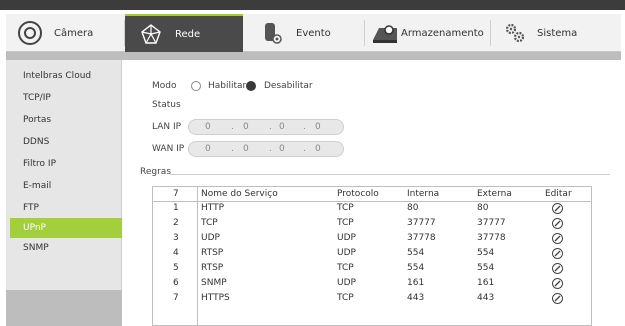 The height and width of the screenshot is (326, 625). I want to click on header-count: 7, so click(176, 194).